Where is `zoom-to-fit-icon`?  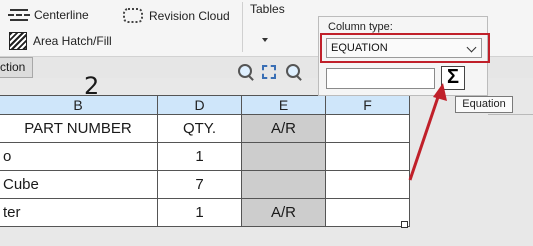
zoom-to-fit-icon is located at coordinates (269, 72).